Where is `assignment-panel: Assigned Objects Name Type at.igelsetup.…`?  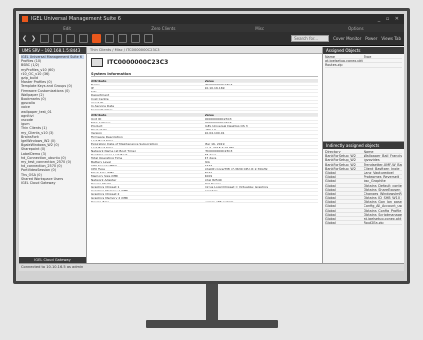 assignment-panel: Assigned Objects Name Type at.igelsetup.… is located at coordinates (363, 155).